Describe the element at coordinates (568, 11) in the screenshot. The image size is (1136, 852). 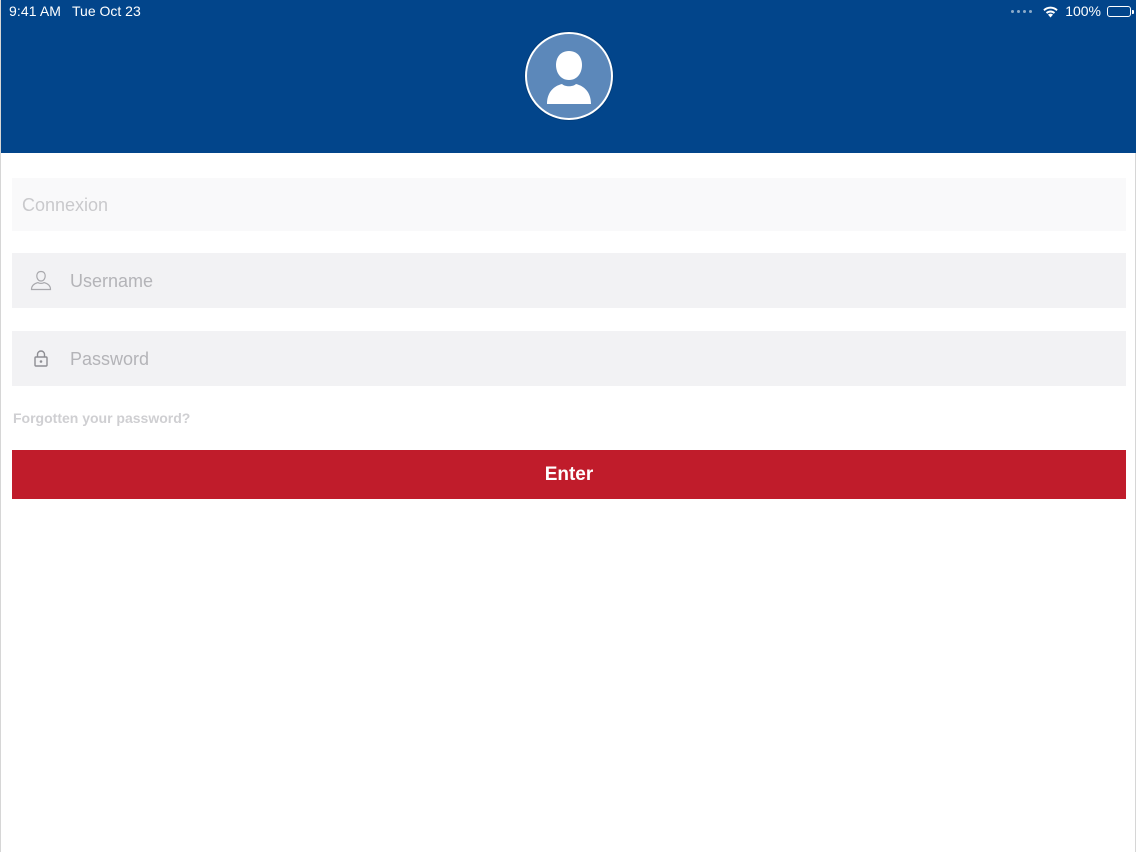
I see `status-bar: 9:41 AM Tue Oct 23 100%` at that location.